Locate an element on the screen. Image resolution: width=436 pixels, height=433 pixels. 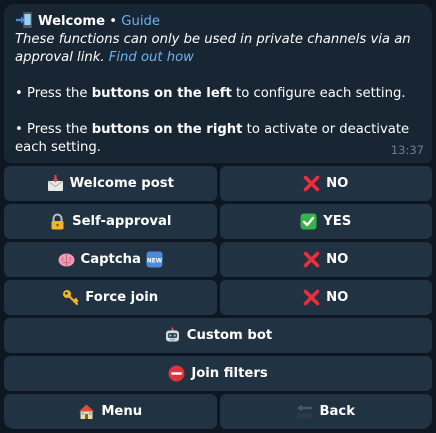
p2-pre: • Press the is located at coordinates (53, 129).